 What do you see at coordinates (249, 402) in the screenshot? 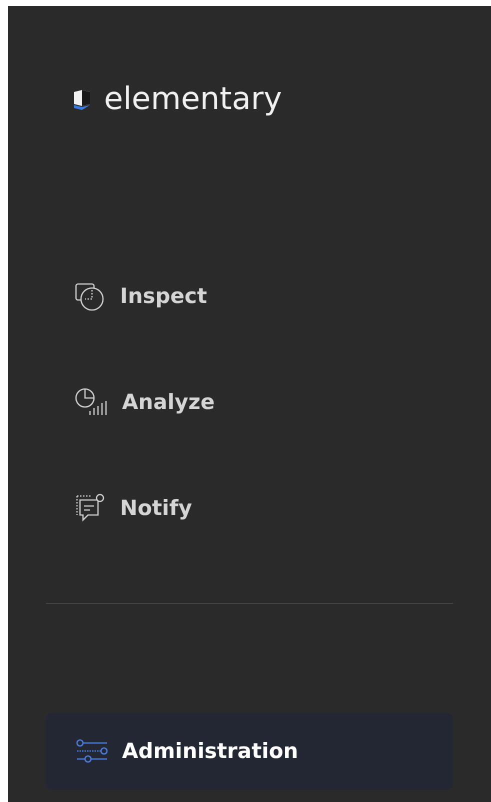
I see `nav-item: Analyze` at bounding box center [249, 402].